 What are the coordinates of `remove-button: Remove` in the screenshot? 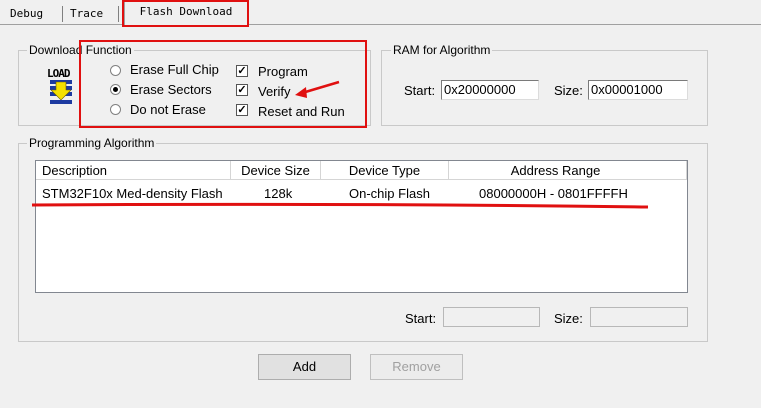 It's located at (416, 367).